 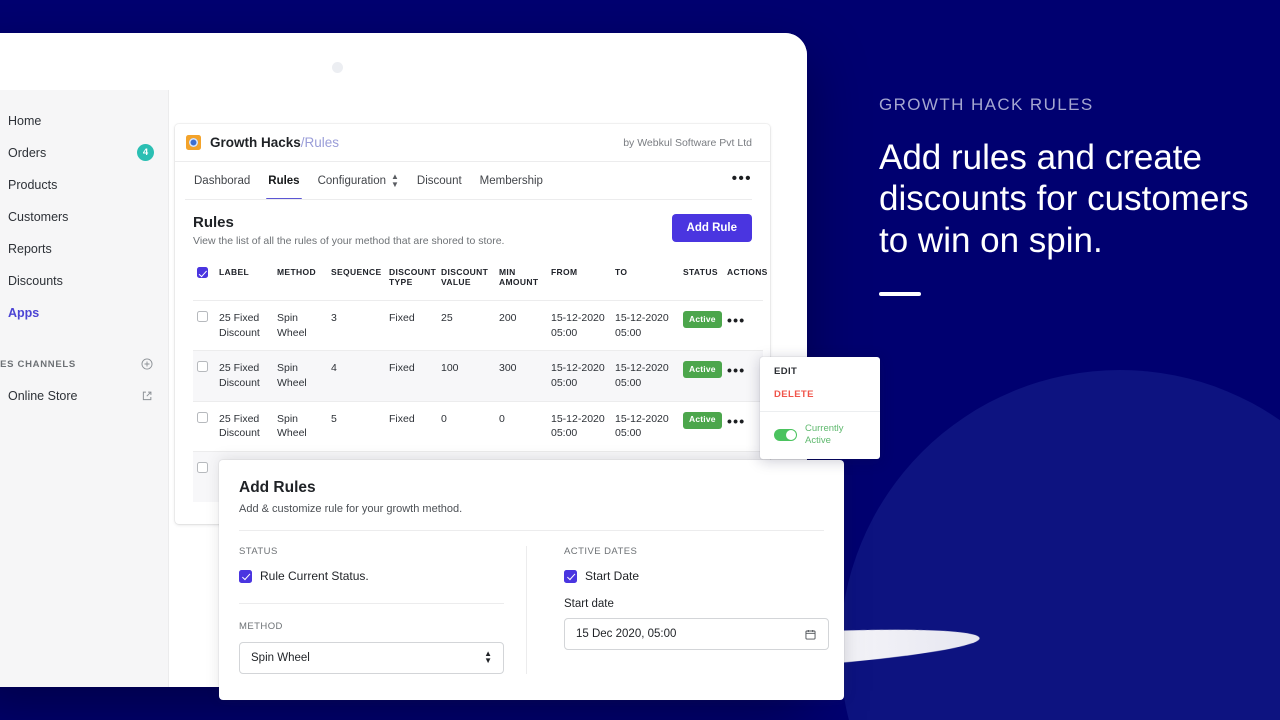 I want to click on start-date-checkbox-label: Start Date, so click(x=612, y=576).